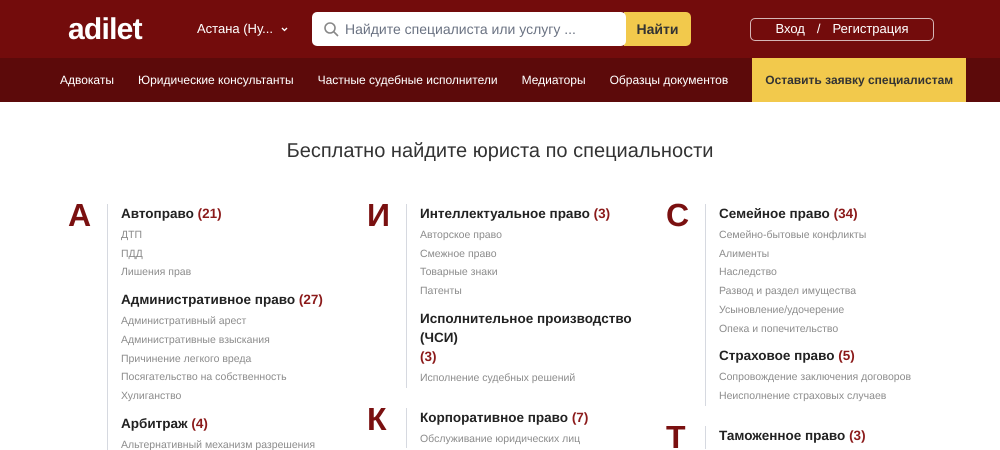  What do you see at coordinates (208, 300) in the screenshot?
I see `category-link: Административное право` at bounding box center [208, 300].